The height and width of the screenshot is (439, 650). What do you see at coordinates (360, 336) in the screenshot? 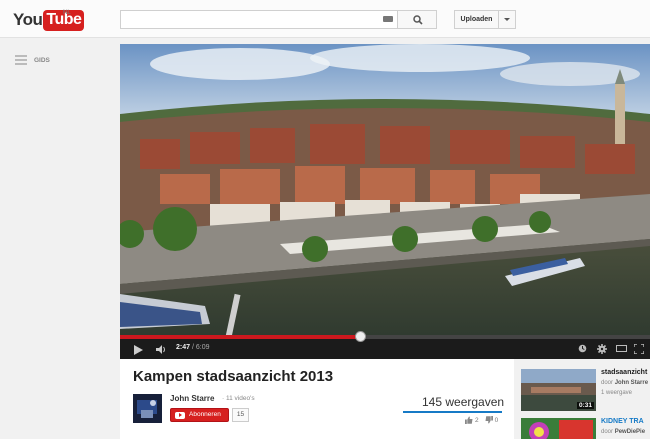
I see `scrubber-handle` at bounding box center [360, 336].